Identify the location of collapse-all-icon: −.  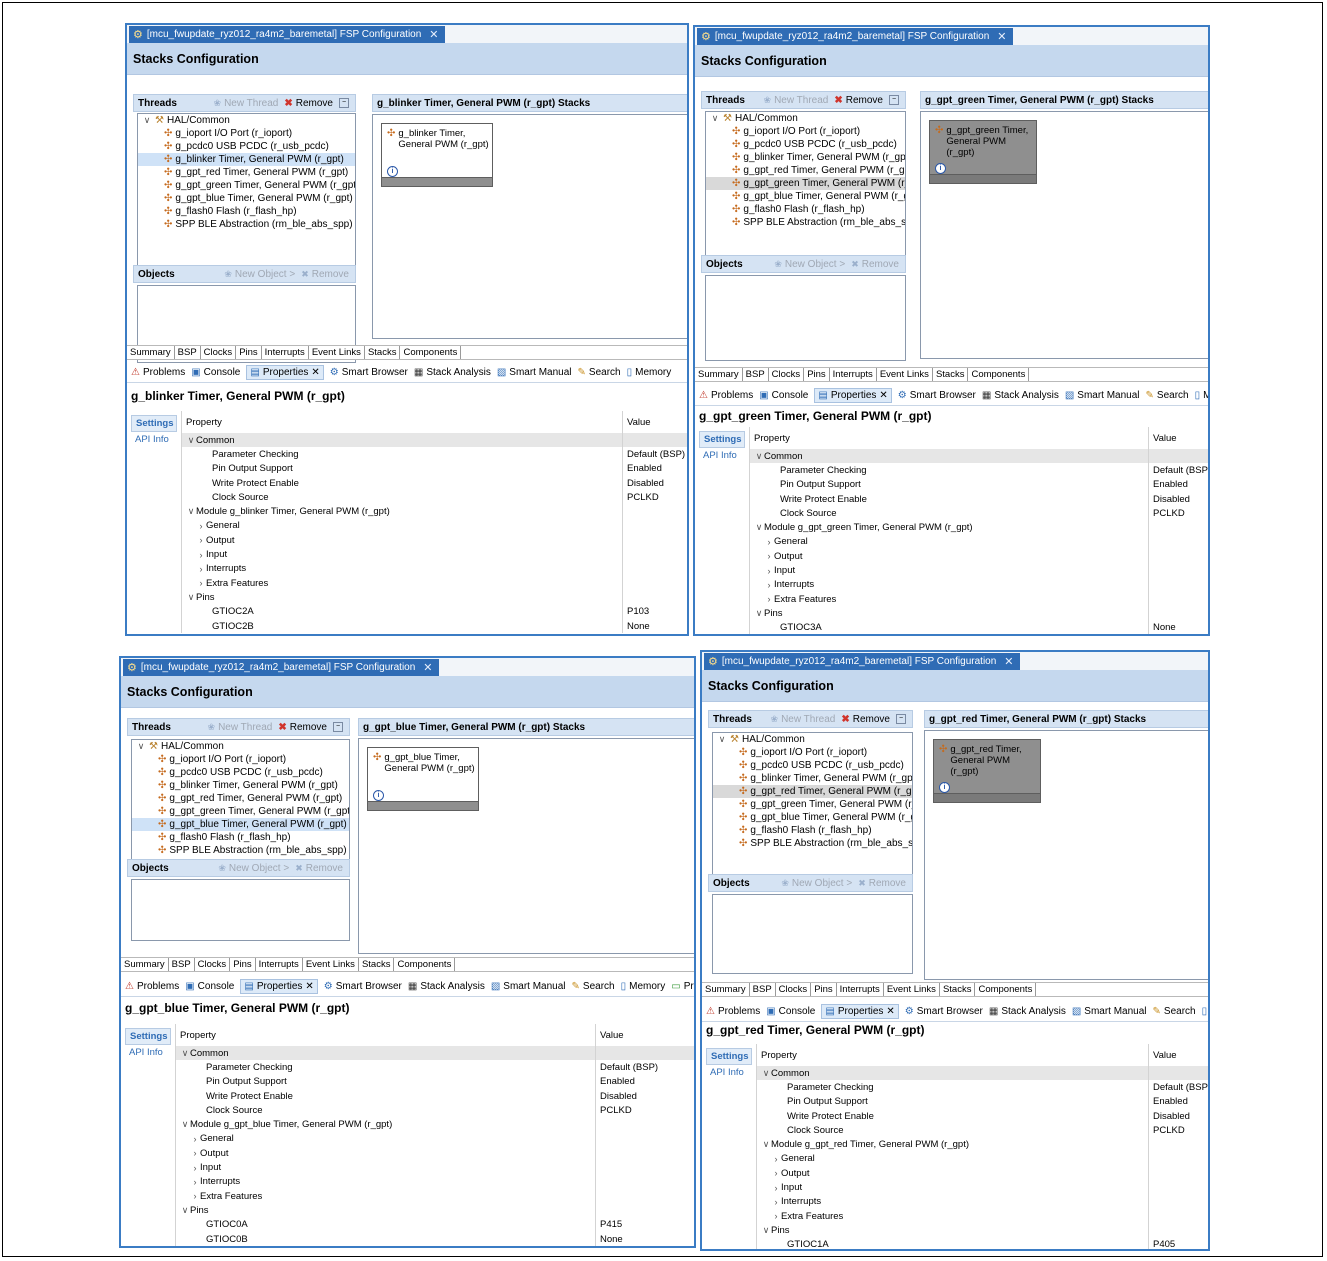
(344, 103).